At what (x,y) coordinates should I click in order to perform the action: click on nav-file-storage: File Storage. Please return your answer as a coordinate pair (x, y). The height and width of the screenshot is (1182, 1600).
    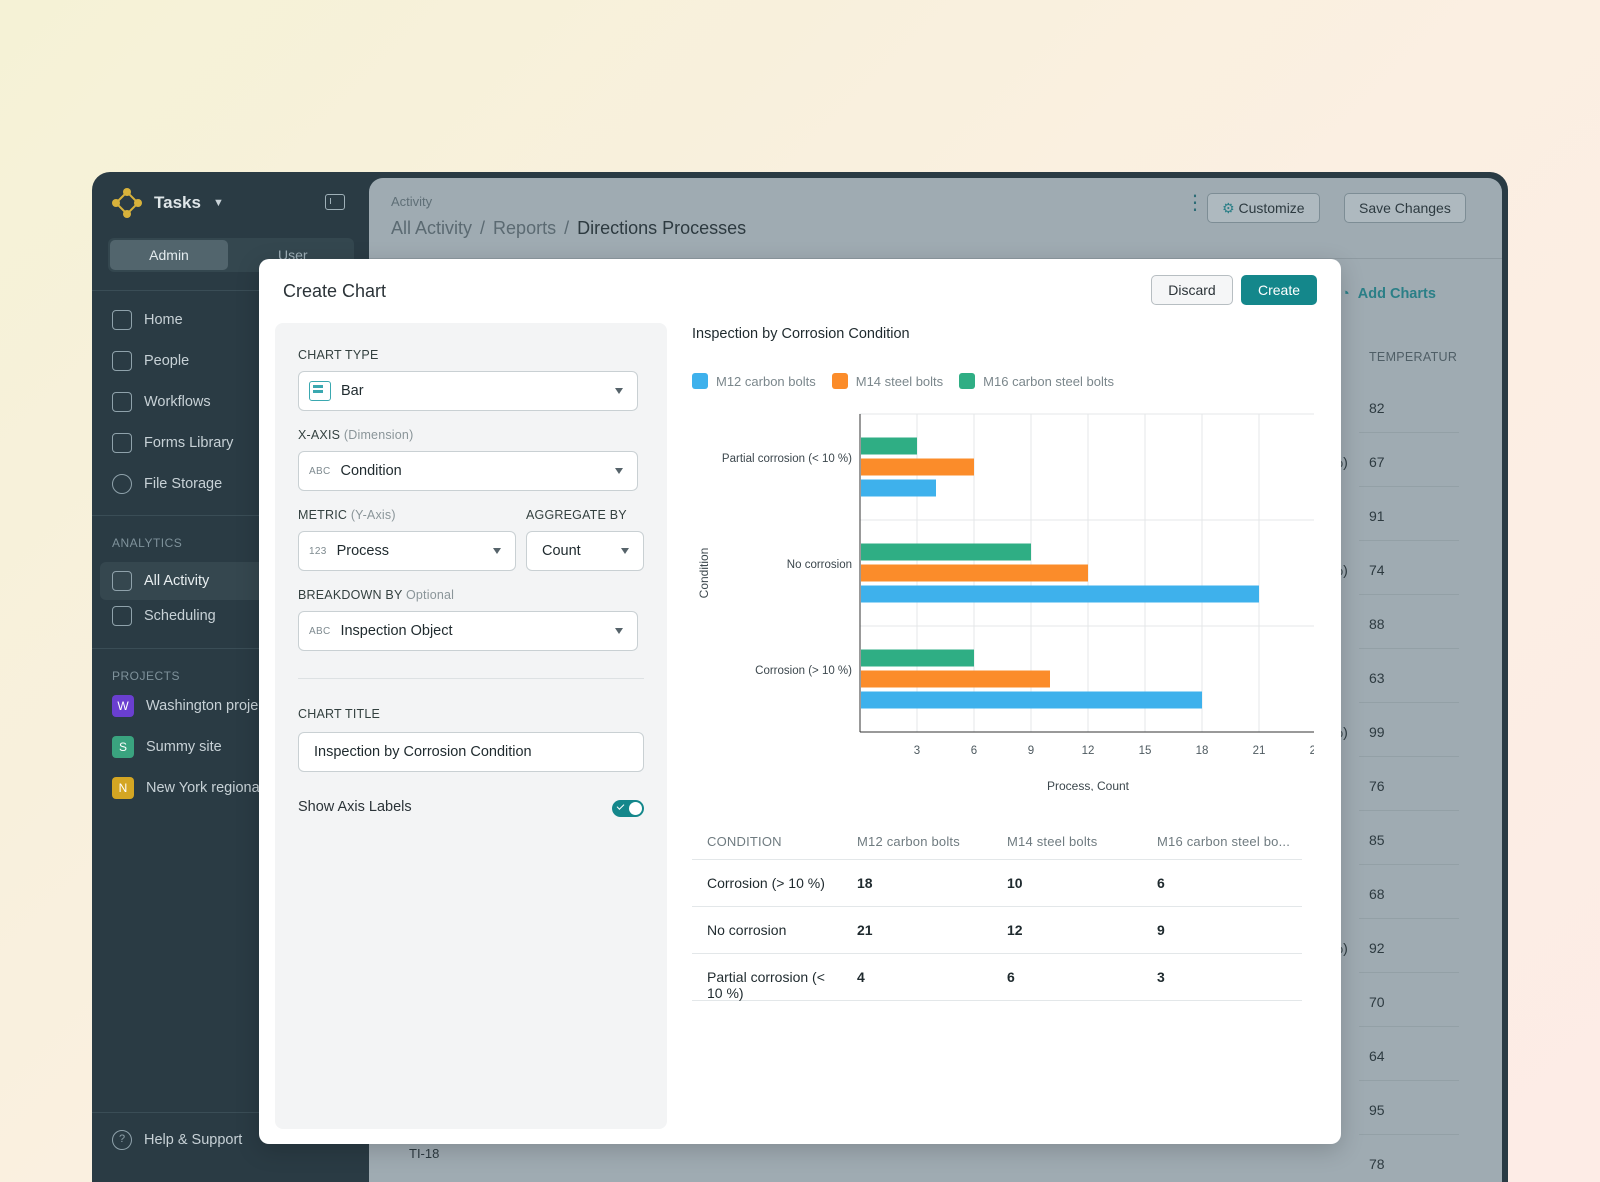
    Looking at the image, I should click on (167, 484).